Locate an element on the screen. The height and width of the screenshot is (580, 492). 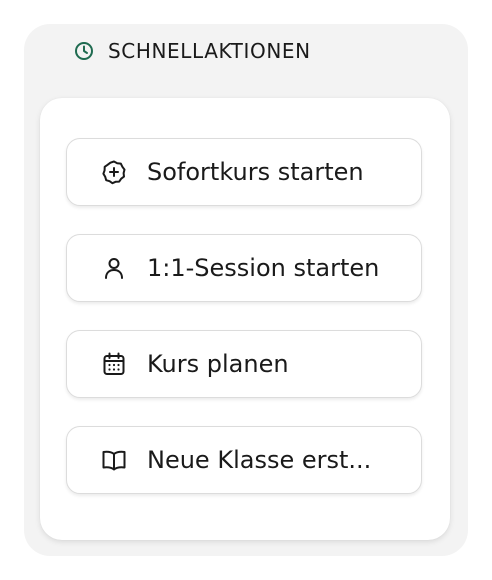
action-label: 1:1-Session starten is located at coordinates (263, 268).